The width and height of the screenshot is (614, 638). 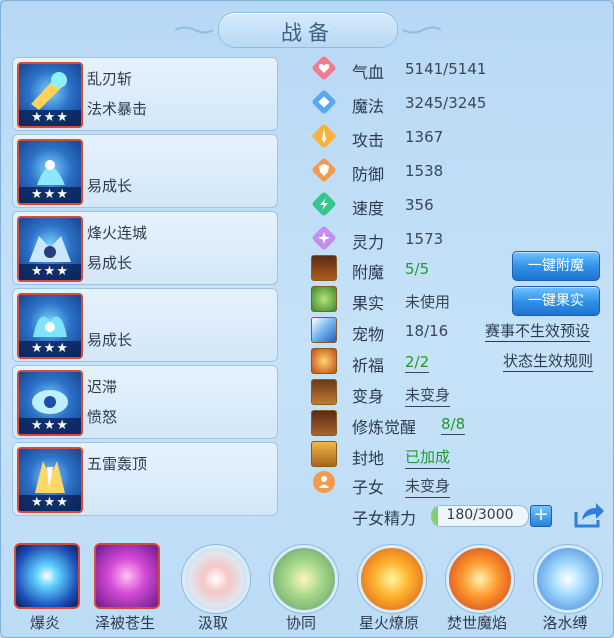 What do you see at coordinates (368, 140) in the screenshot?
I see `stat-label-attack: 攻击` at bounding box center [368, 140].